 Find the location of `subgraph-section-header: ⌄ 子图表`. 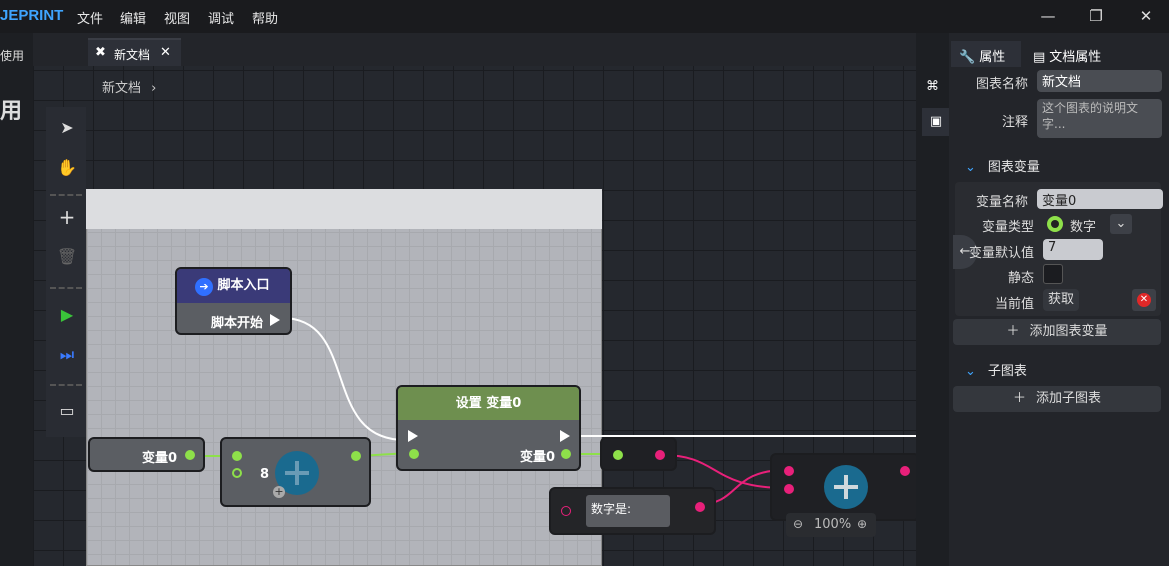

subgraph-section-header: ⌄ 子图表 is located at coordinates (996, 369).